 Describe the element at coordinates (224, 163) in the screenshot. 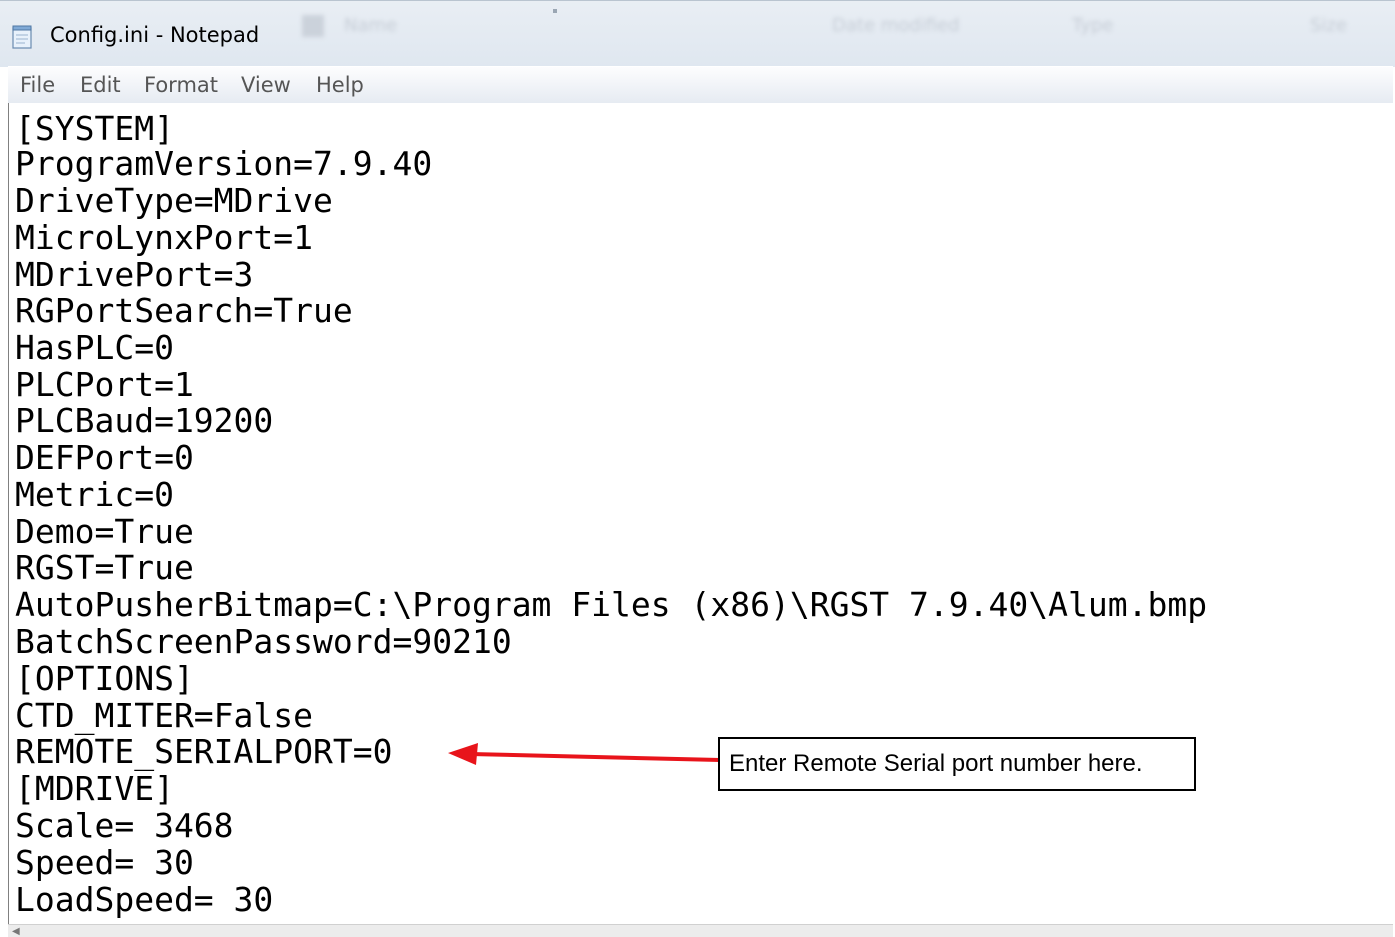

I see `text-line: ProgramVersion=7.9.40` at that location.